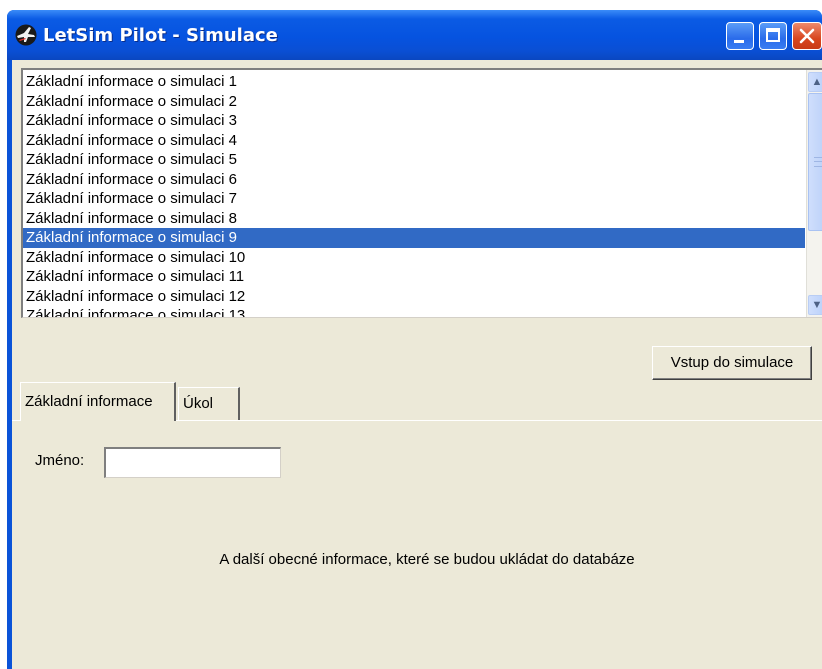 This screenshot has width=822, height=669. Describe the element at coordinates (414, 258) in the screenshot. I see `list-item: Základní informace o simulaci 10` at that location.